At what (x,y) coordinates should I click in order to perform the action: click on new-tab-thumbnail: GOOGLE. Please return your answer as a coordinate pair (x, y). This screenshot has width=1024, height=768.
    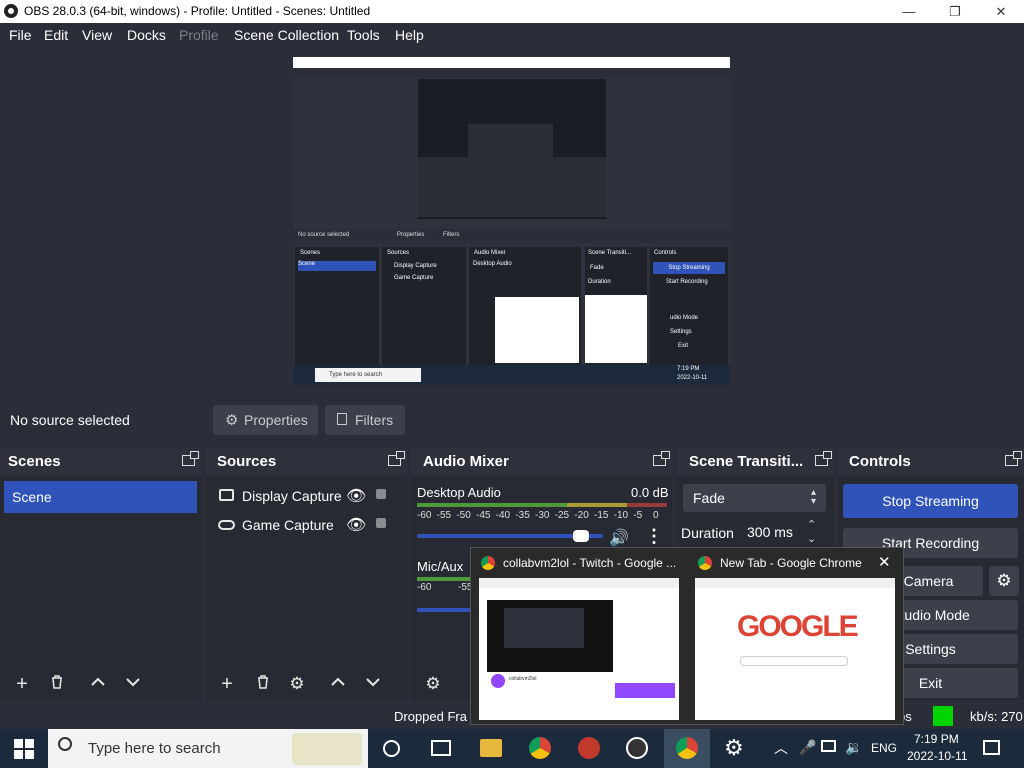
    Looking at the image, I should click on (795, 649).